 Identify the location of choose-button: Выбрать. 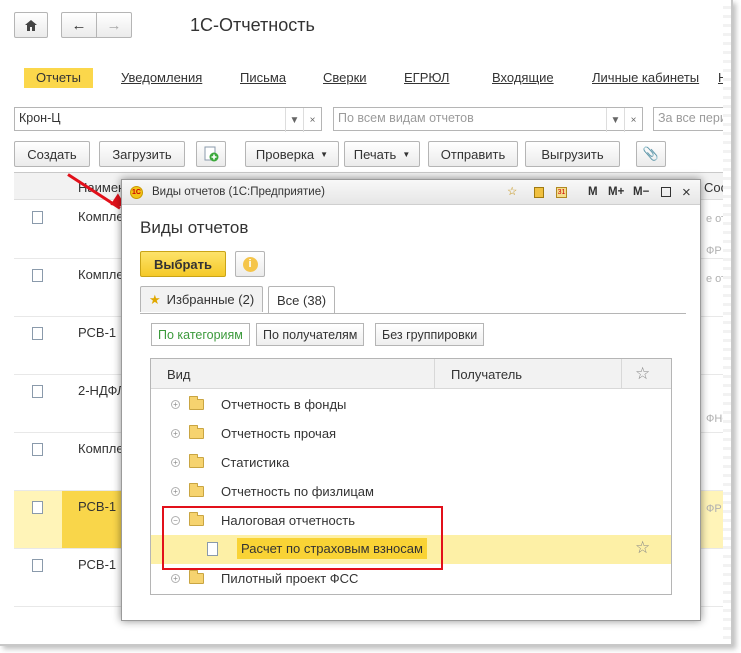
(183, 264).